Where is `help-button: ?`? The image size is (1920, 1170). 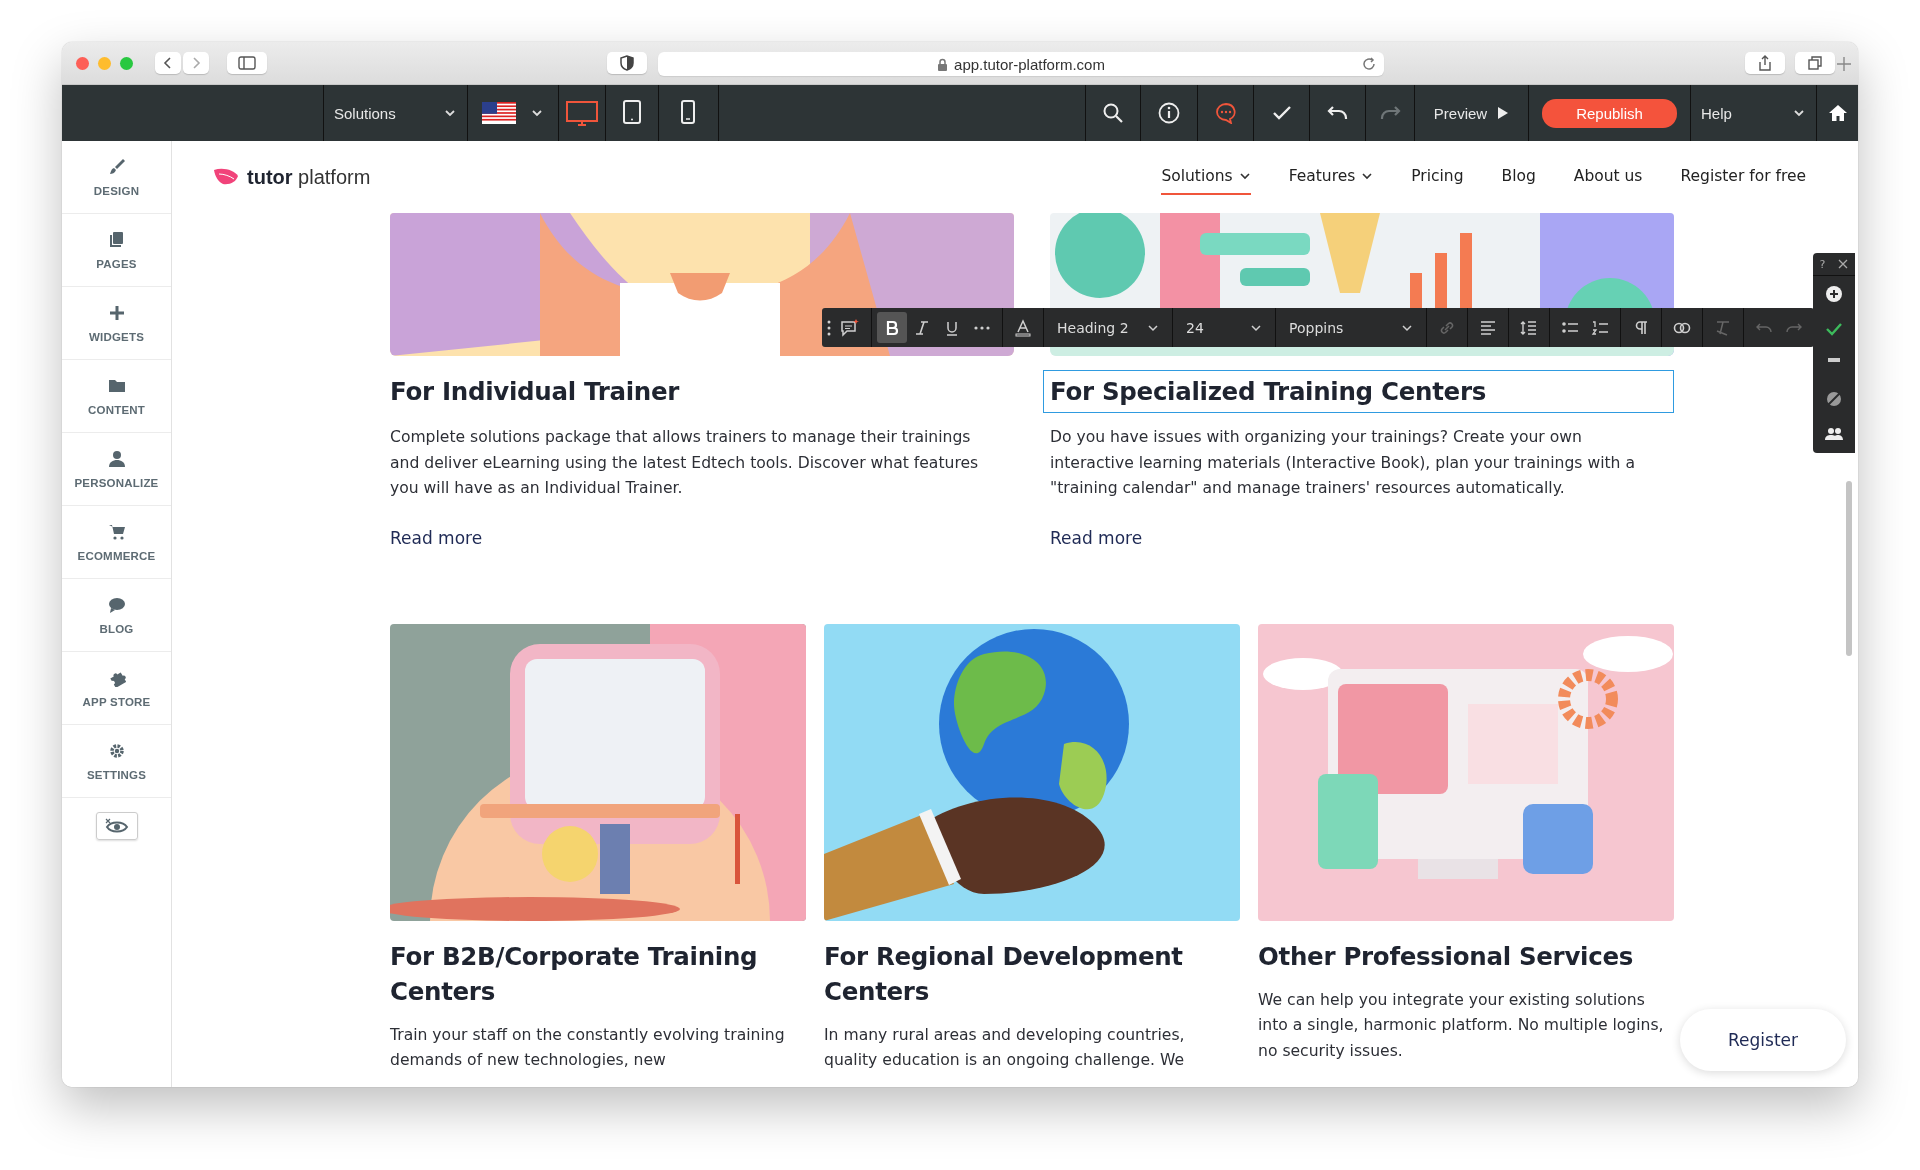
help-button: ? is located at coordinates (1822, 264).